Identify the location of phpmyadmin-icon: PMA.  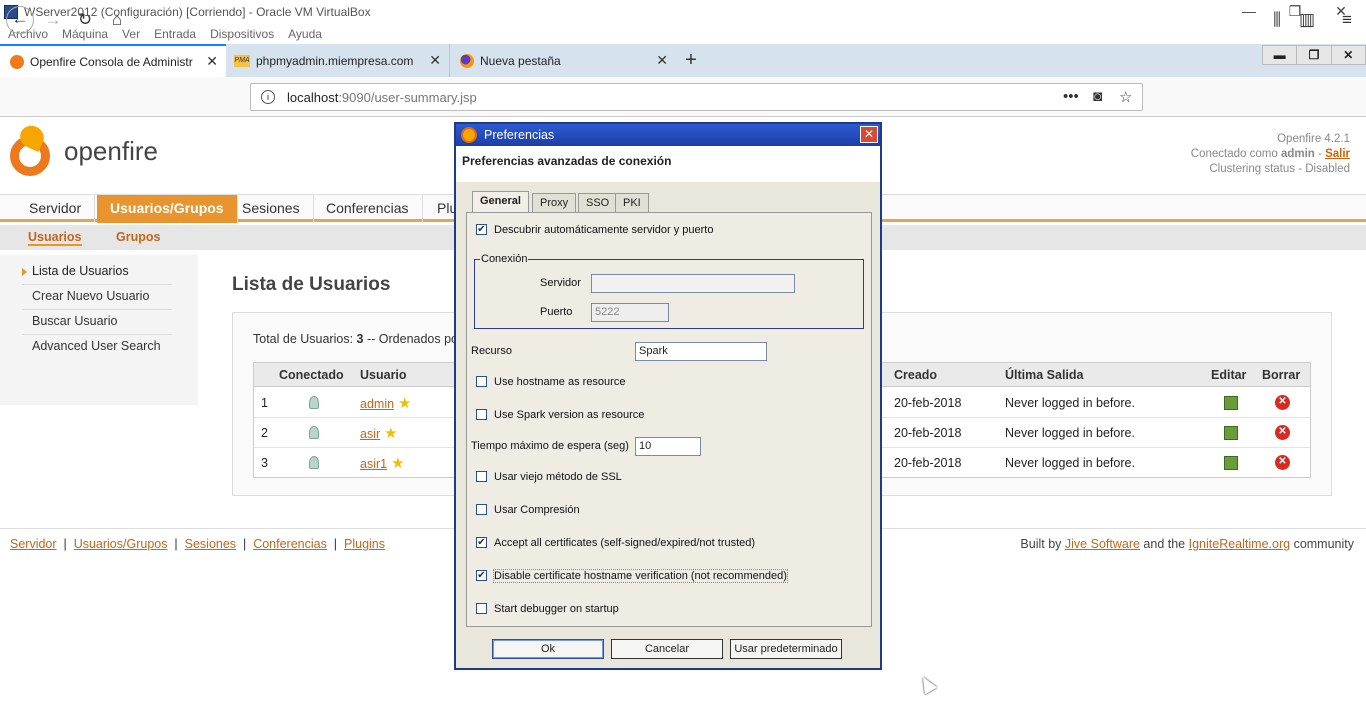
(242, 60).